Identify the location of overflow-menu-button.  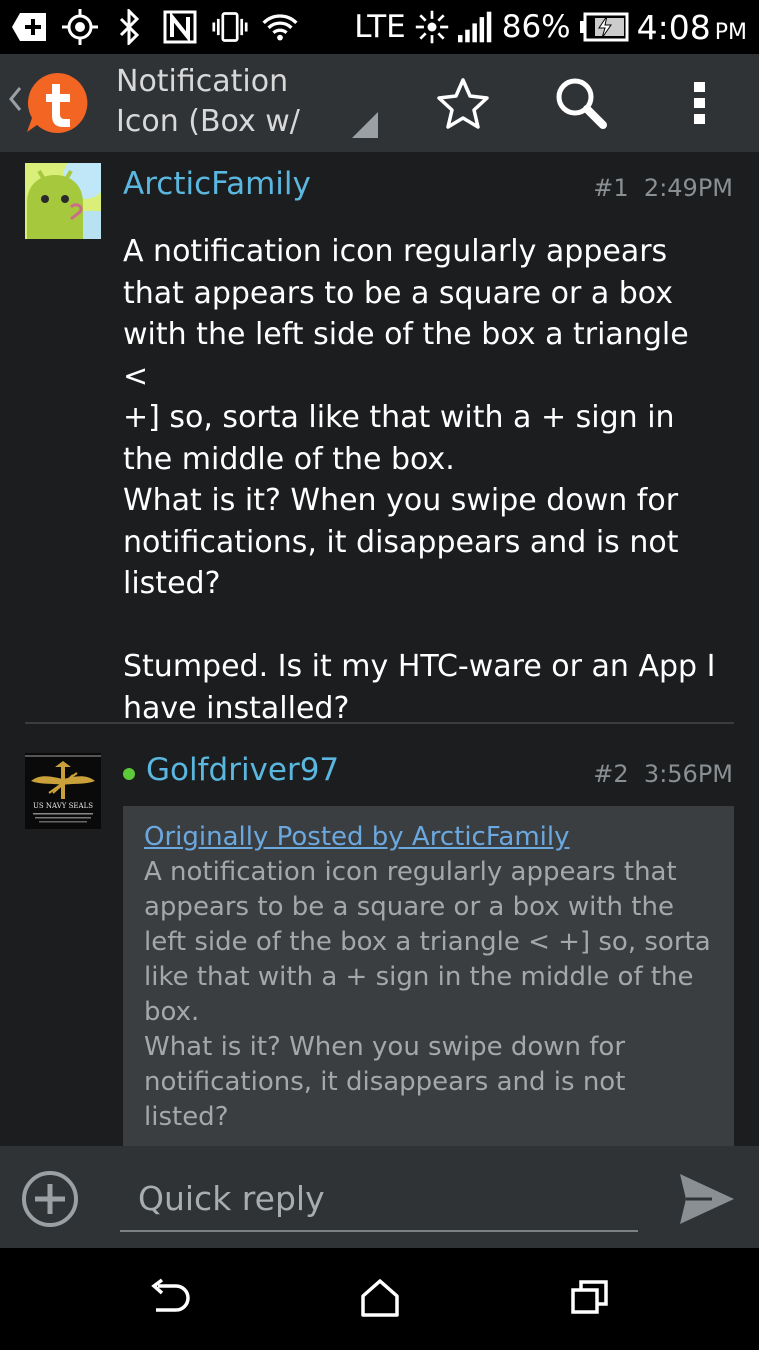
(700, 103).